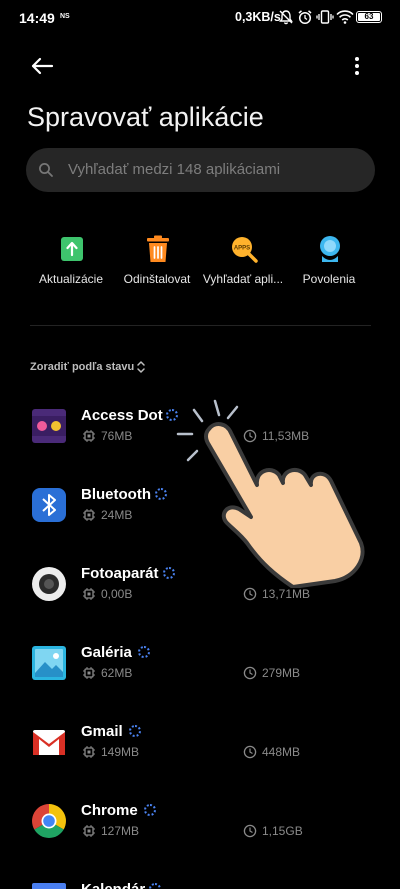 This screenshot has width=400, height=889. Describe the element at coordinates (286, 17) in the screenshot. I see `silent-bell-icon` at that location.